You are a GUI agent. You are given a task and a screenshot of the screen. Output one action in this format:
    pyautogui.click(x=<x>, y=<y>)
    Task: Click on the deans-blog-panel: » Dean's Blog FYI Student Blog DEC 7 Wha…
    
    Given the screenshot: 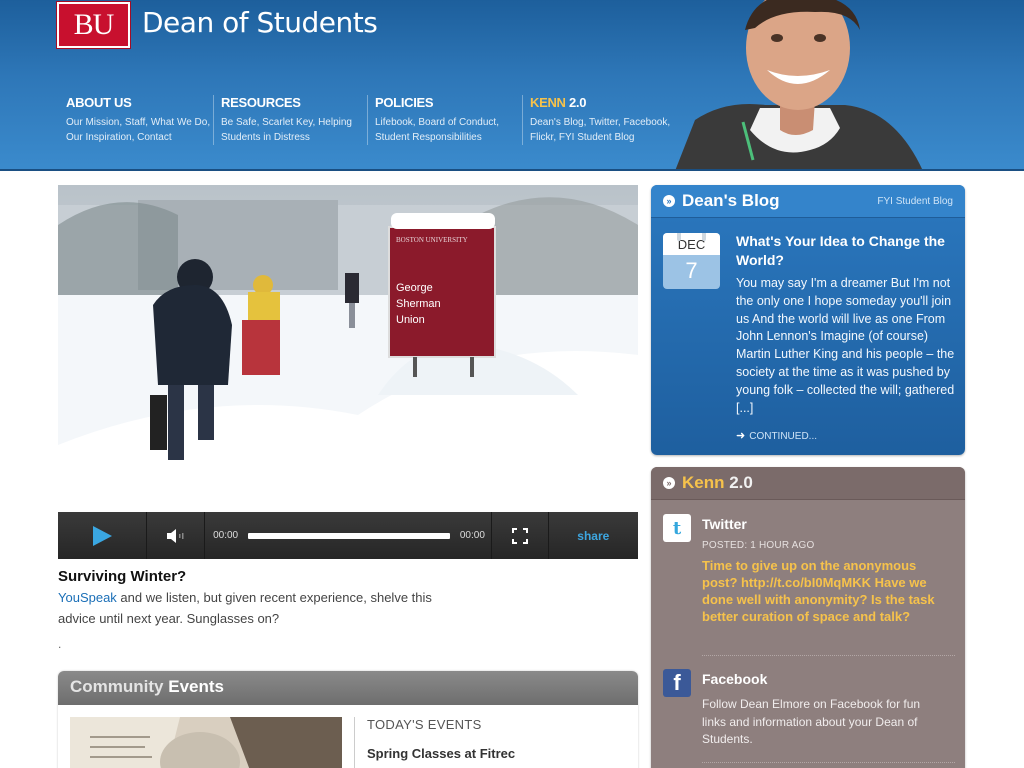 What is the action you would take?
    pyautogui.click(x=808, y=320)
    